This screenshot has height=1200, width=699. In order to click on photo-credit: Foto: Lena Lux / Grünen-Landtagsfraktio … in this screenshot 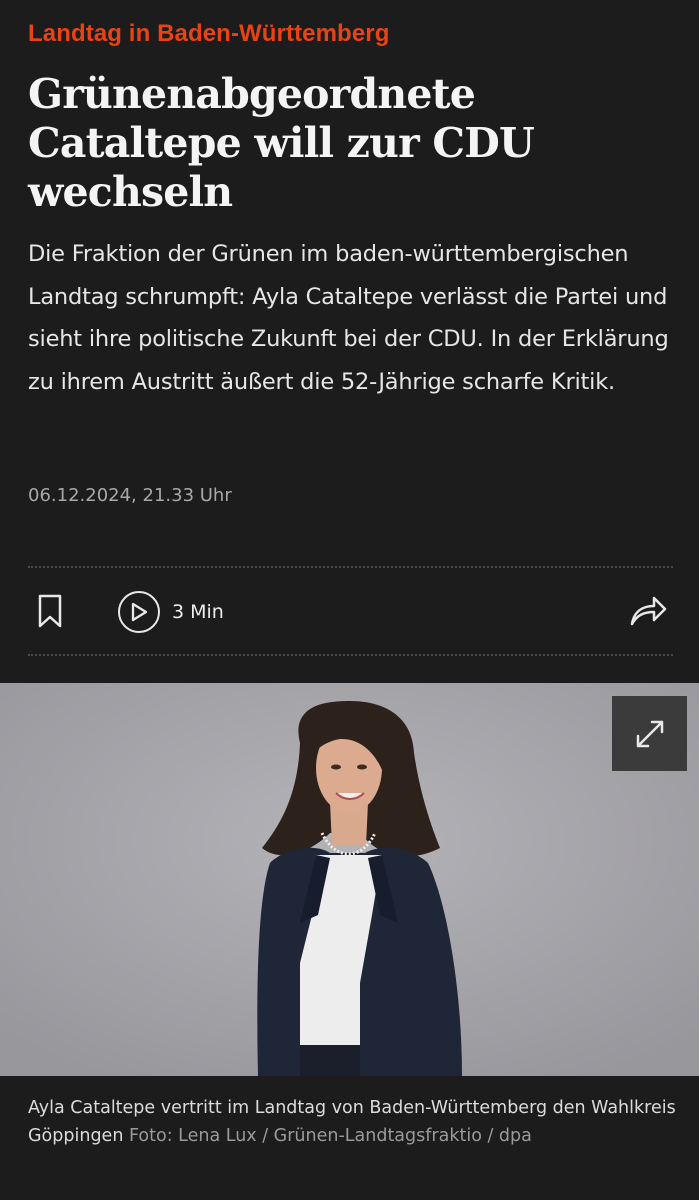, I will do `click(330, 1136)`.